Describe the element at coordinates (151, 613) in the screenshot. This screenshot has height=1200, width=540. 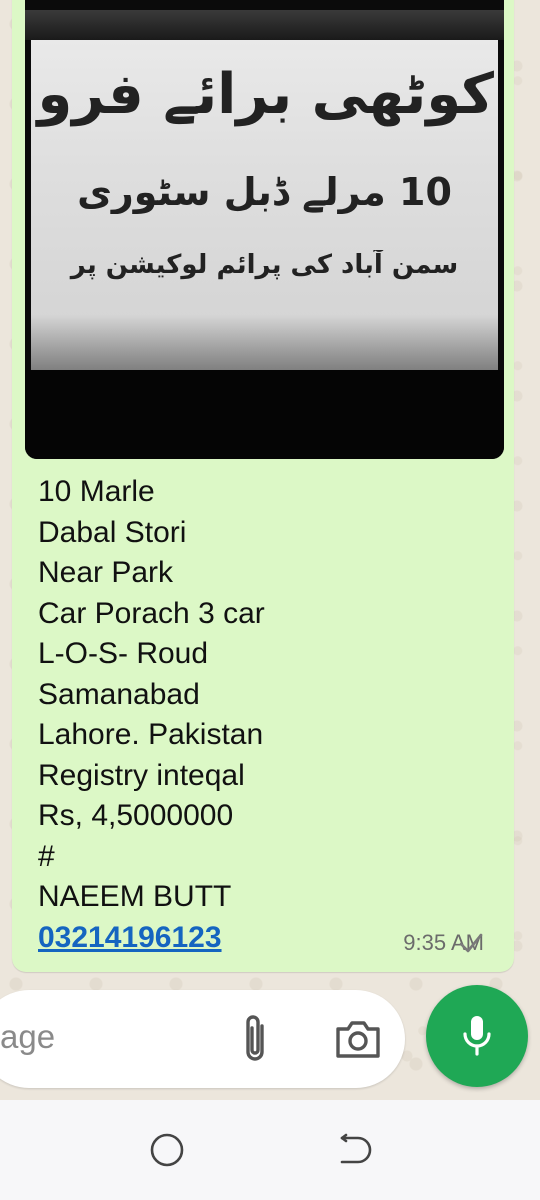
I see `message-line: Car Porach 3 car` at that location.